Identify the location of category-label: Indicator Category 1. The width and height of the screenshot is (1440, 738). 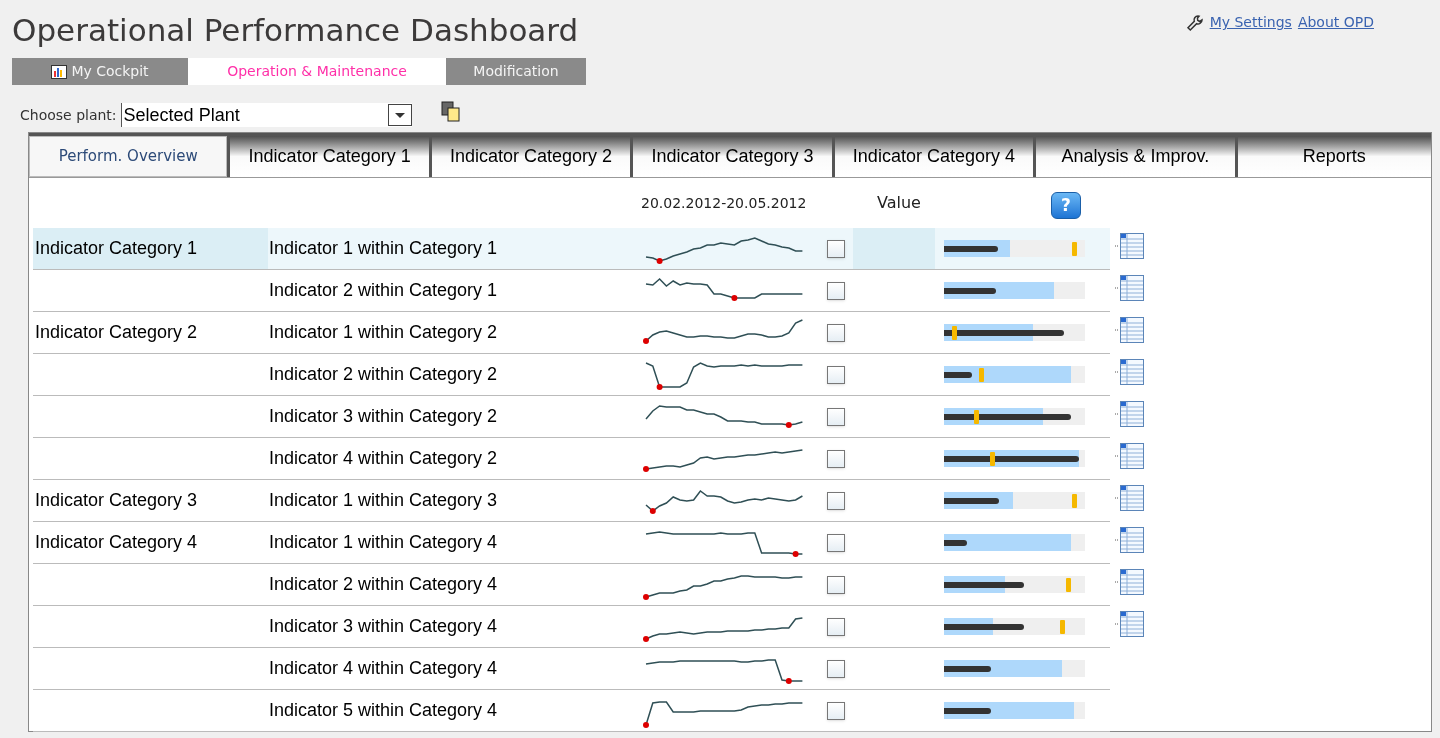
(116, 248).